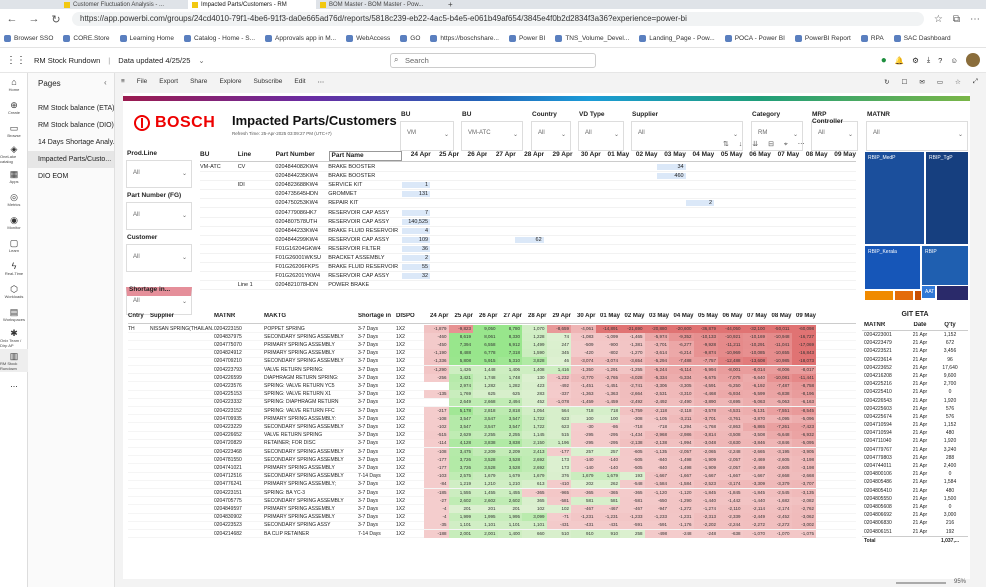 The height and width of the screenshot is (587, 986). What do you see at coordinates (154, 60) in the screenshot?
I see `data-updated: Data updated 4/25/25` at bounding box center [154, 60].